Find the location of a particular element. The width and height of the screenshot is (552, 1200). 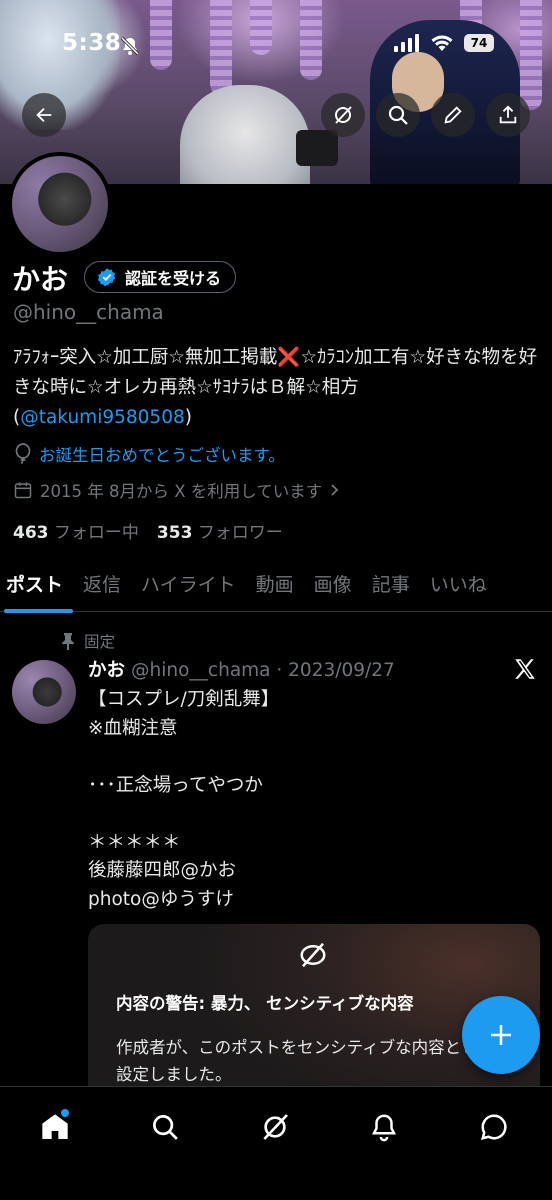

pin-icon is located at coordinates (68, 641).